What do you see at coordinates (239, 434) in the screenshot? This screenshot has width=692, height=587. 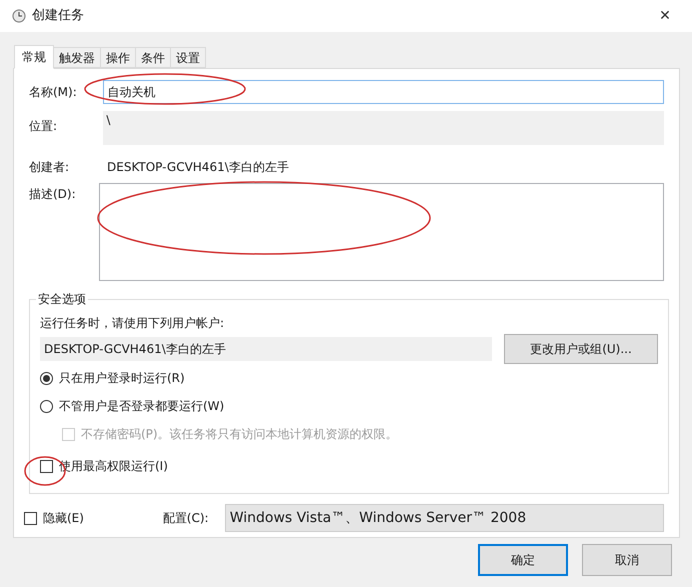 I see `option-label: 不存储密码(P)。该任务将只有访问本地计算机资源的权限。` at bounding box center [239, 434].